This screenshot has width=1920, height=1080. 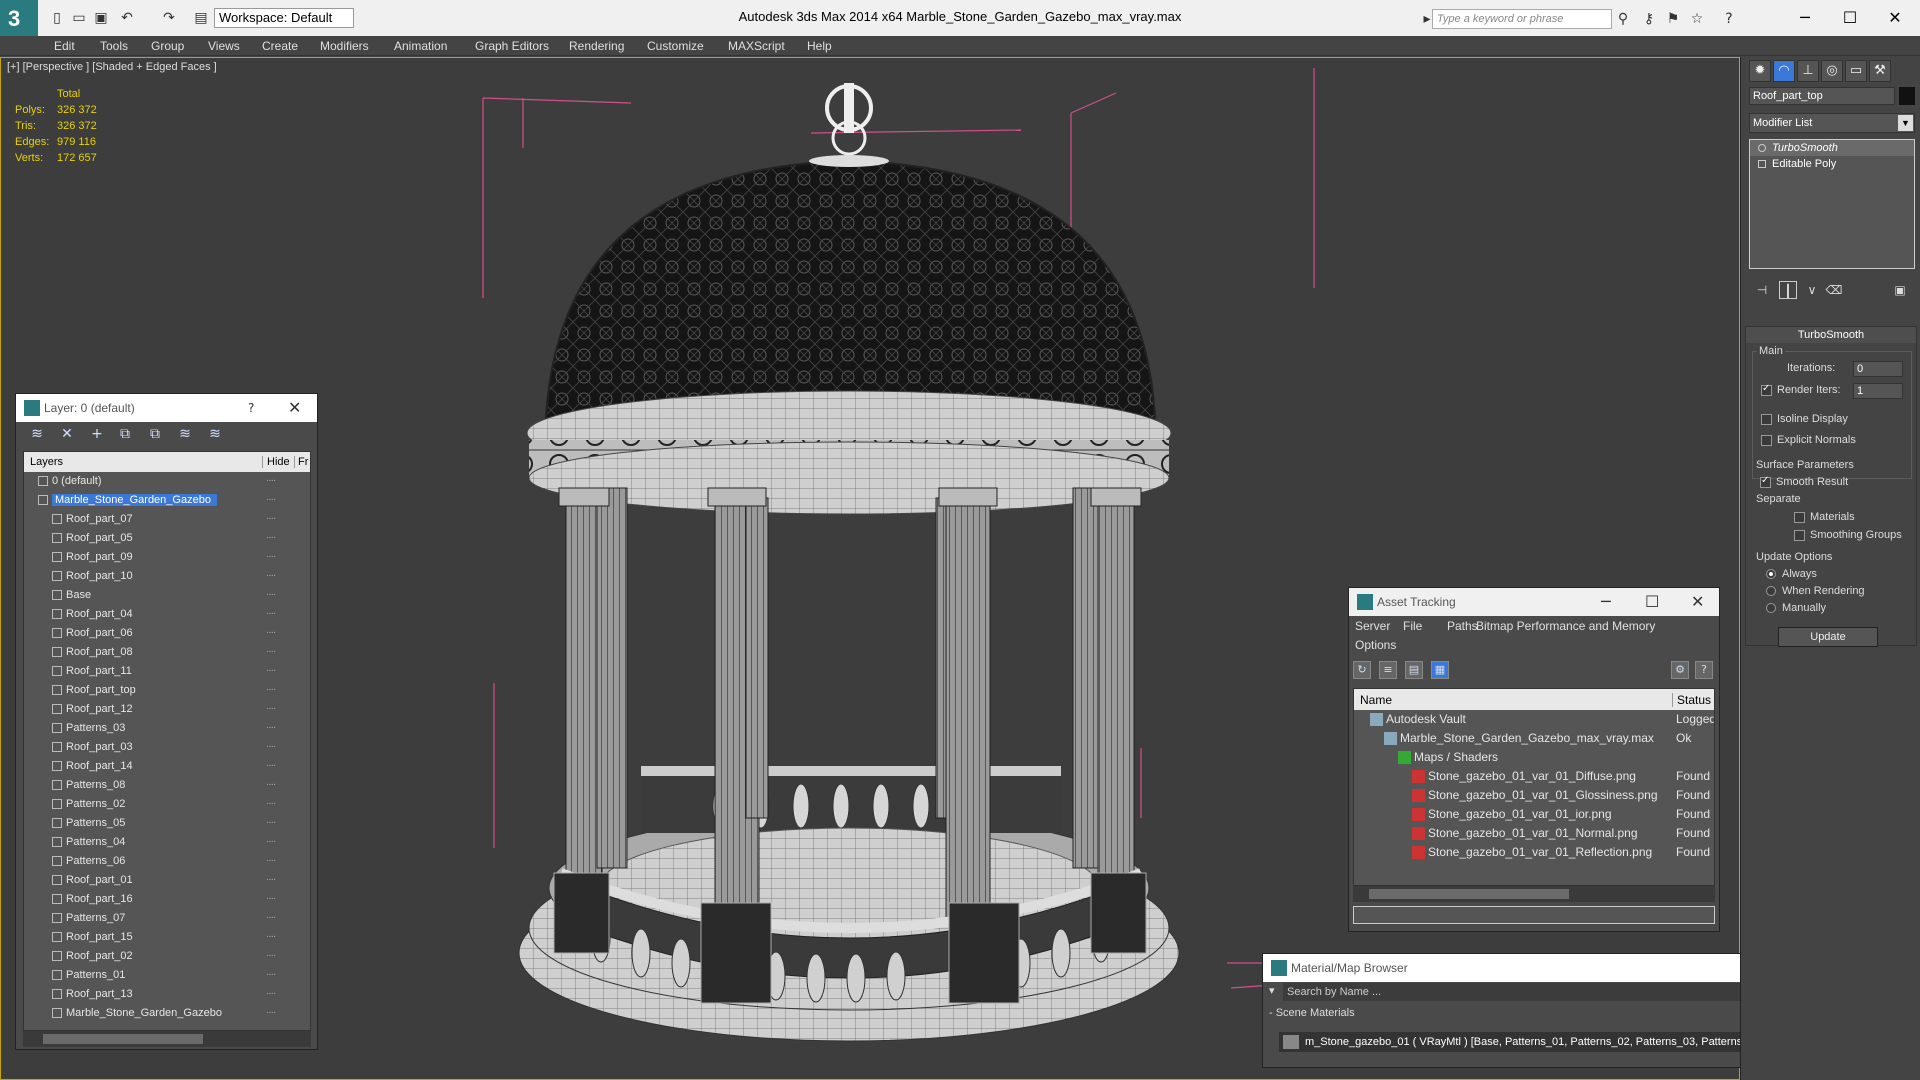 What do you see at coordinates (675, 46) in the screenshot?
I see `menu-customize: Customize` at bounding box center [675, 46].